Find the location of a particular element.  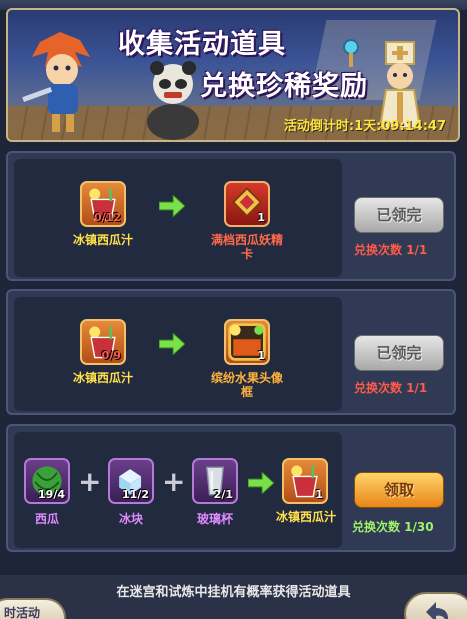

input-item-slot: 11/2 is located at coordinates (131, 481).